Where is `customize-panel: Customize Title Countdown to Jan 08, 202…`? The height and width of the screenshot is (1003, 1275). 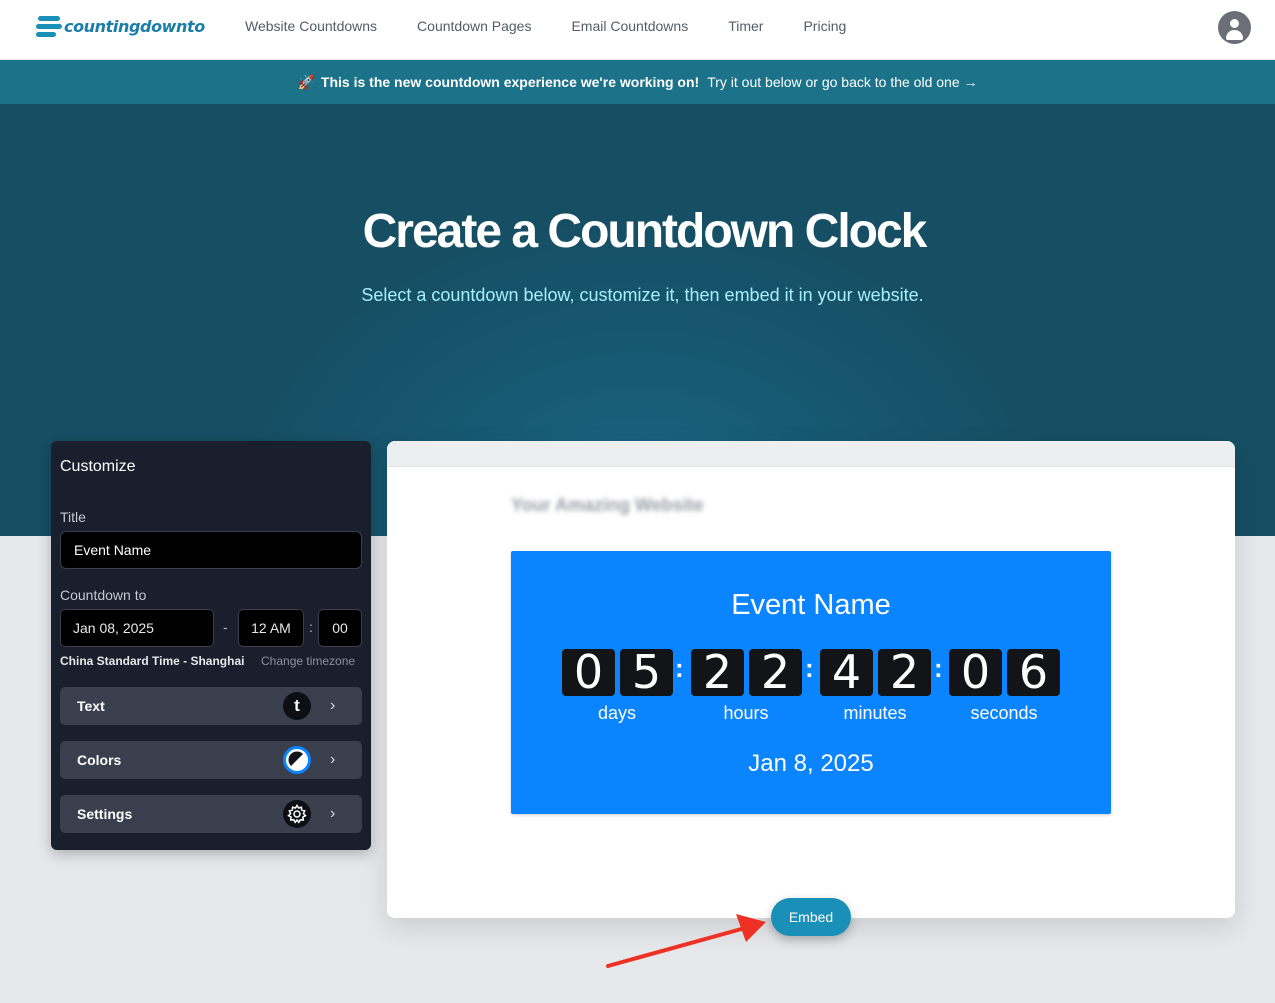 customize-panel: Customize Title Countdown to Jan 08, 202… is located at coordinates (211, 645).